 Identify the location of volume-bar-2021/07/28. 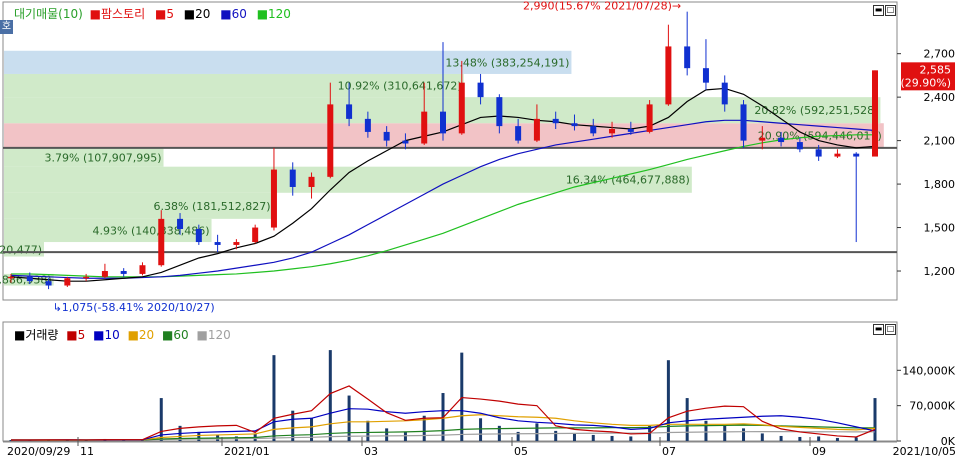
(687, 419).